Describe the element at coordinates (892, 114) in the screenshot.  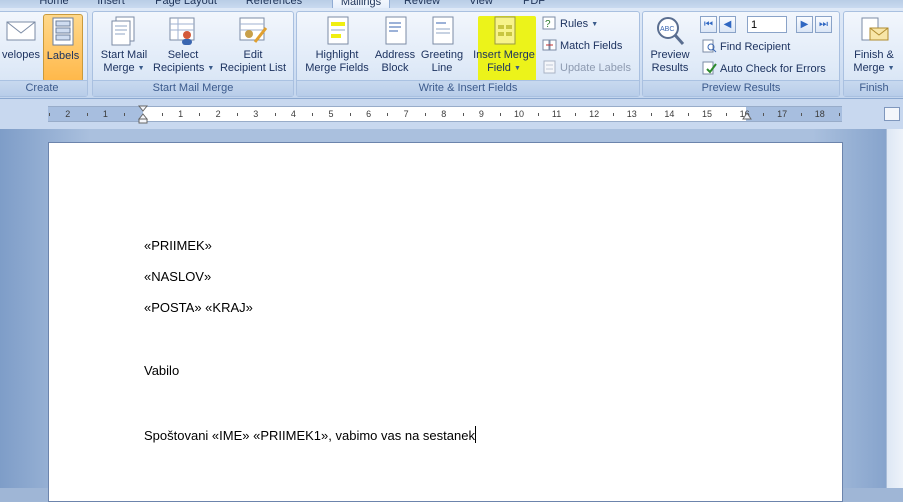
I see `view-ruler-icon` at that location.